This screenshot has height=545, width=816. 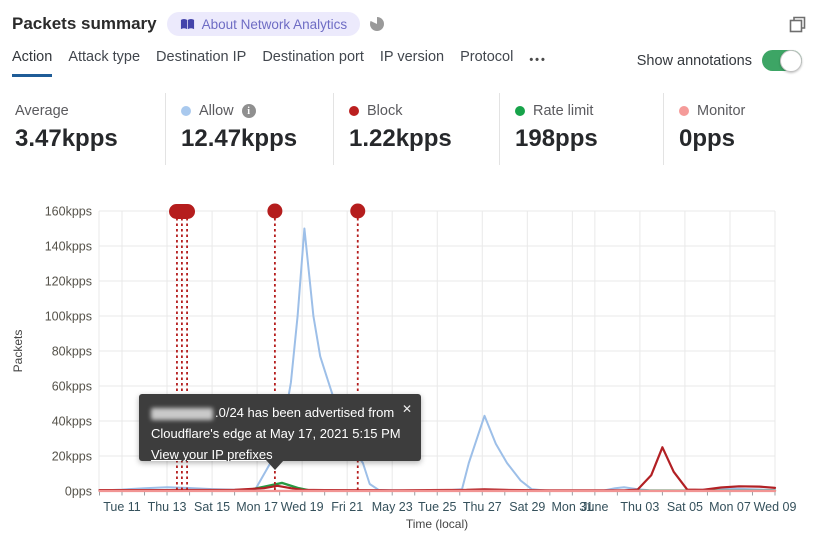 What do you see at coordinates (437, 507) in the screenshot?
I see `x-tick-label: Tue 25` at bounding box center [437, 507].